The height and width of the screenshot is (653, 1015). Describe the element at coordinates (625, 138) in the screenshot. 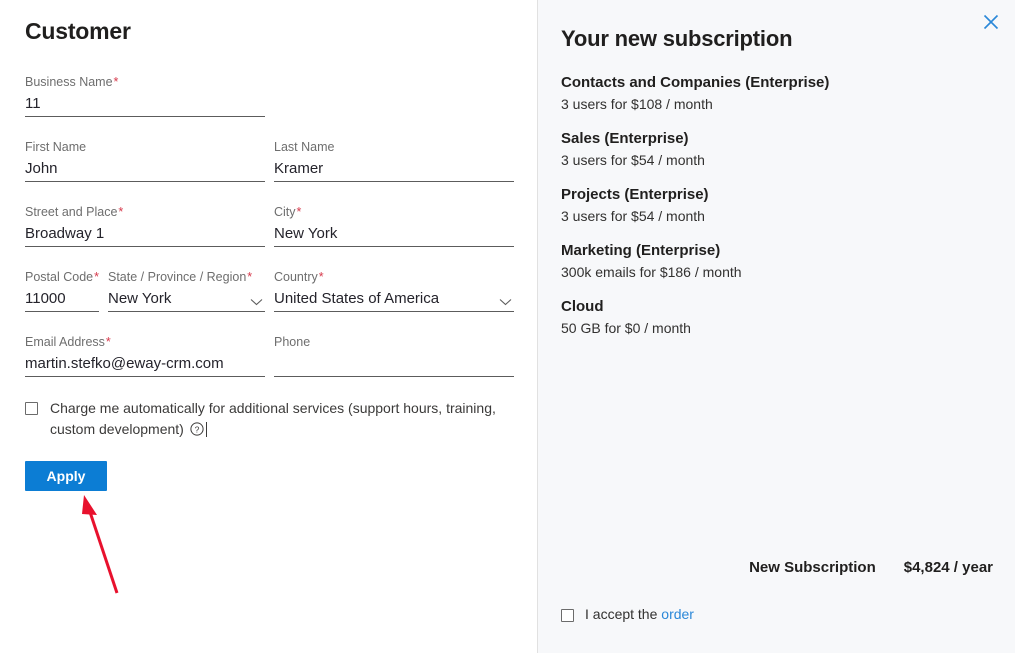

I see `item-name: Sales (Enterprise)` at that location.